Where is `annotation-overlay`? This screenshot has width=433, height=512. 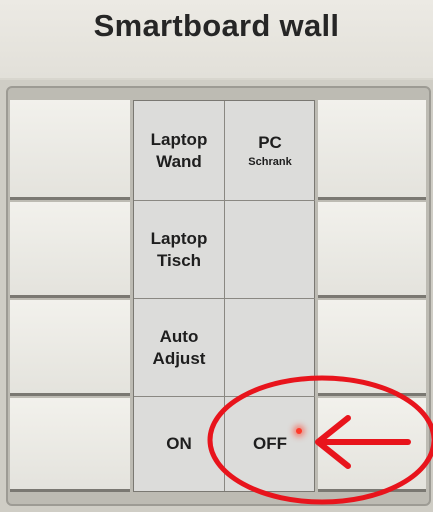
annotation-overlay is located at coordinates (320, 440).